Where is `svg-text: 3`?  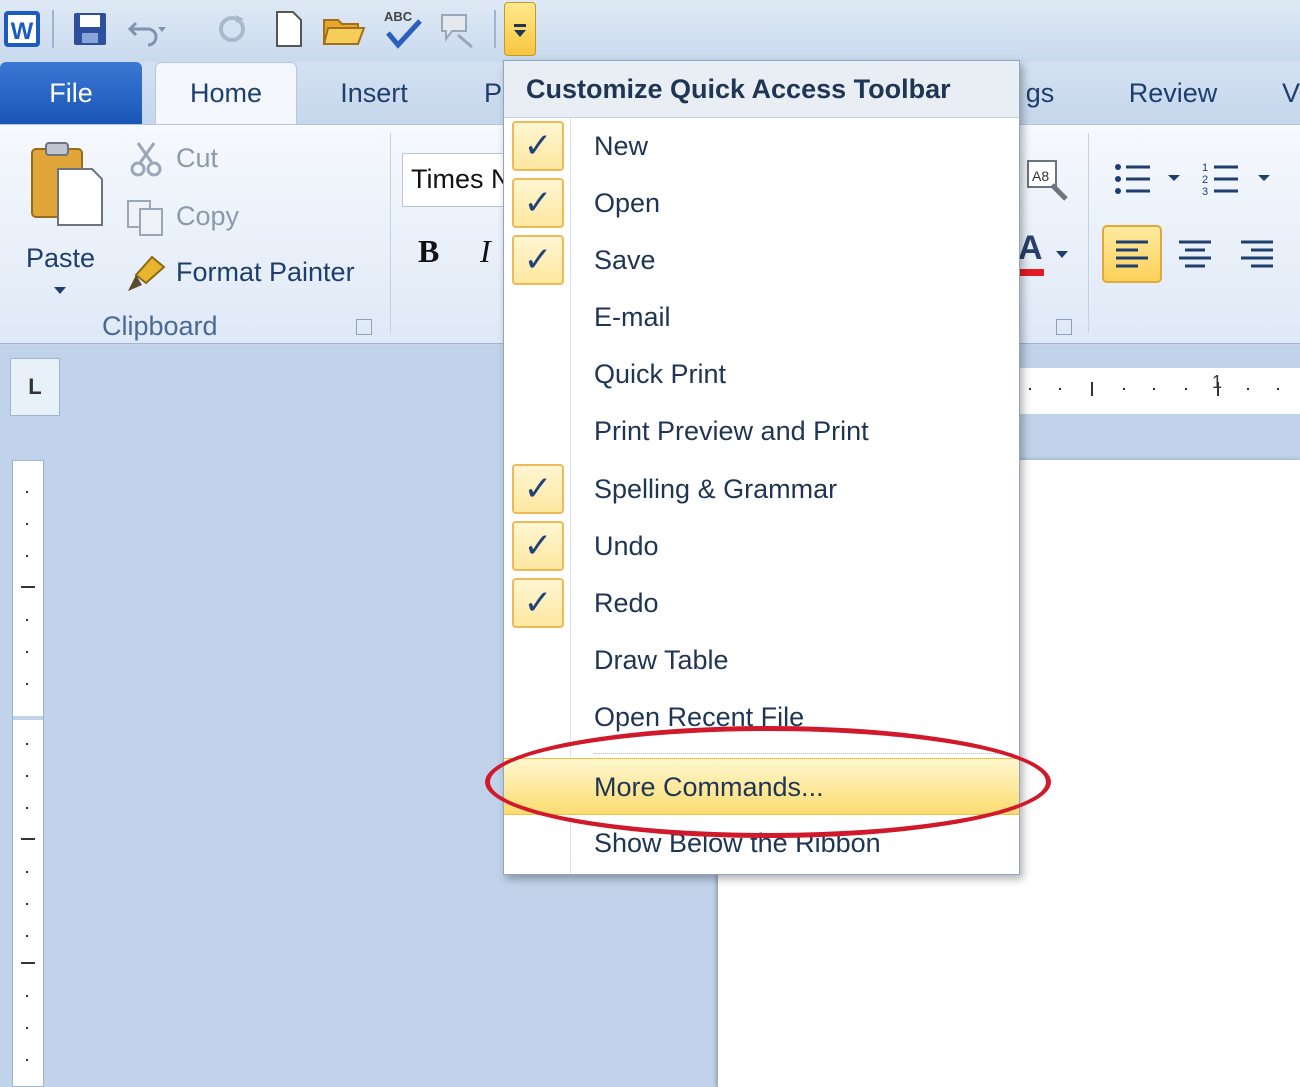
svg-text: 3 is located at coordinates (1205, 192).